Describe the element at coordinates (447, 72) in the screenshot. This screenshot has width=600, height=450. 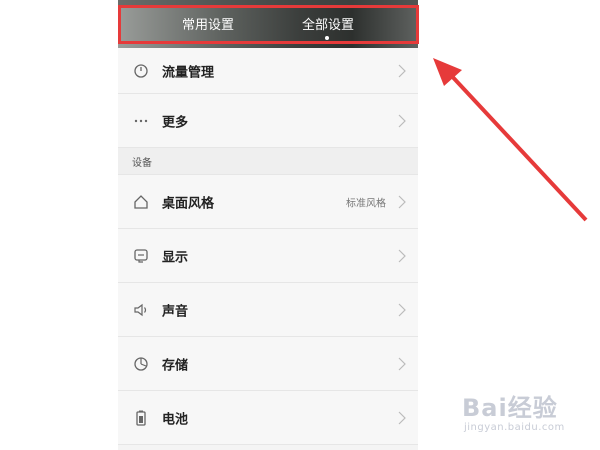
I see `arrow-head` at that location.